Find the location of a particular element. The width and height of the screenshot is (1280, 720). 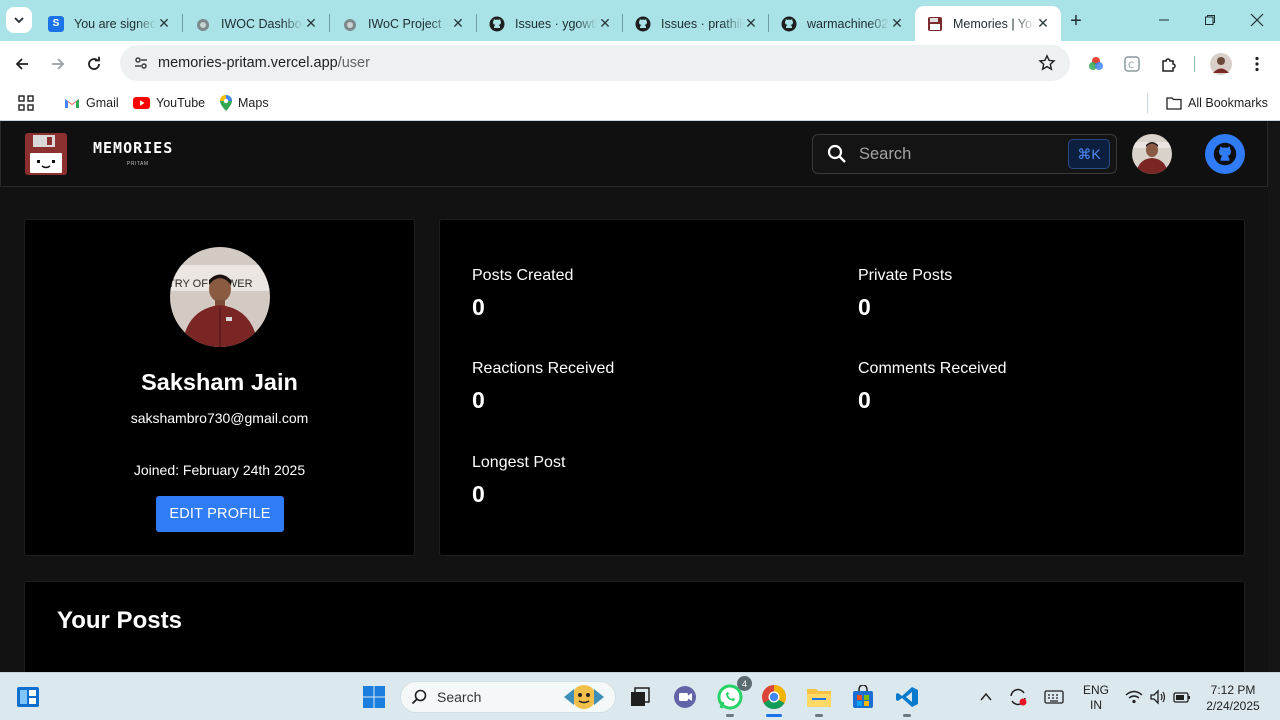

chrome-button is located at coordinates (774, 697).